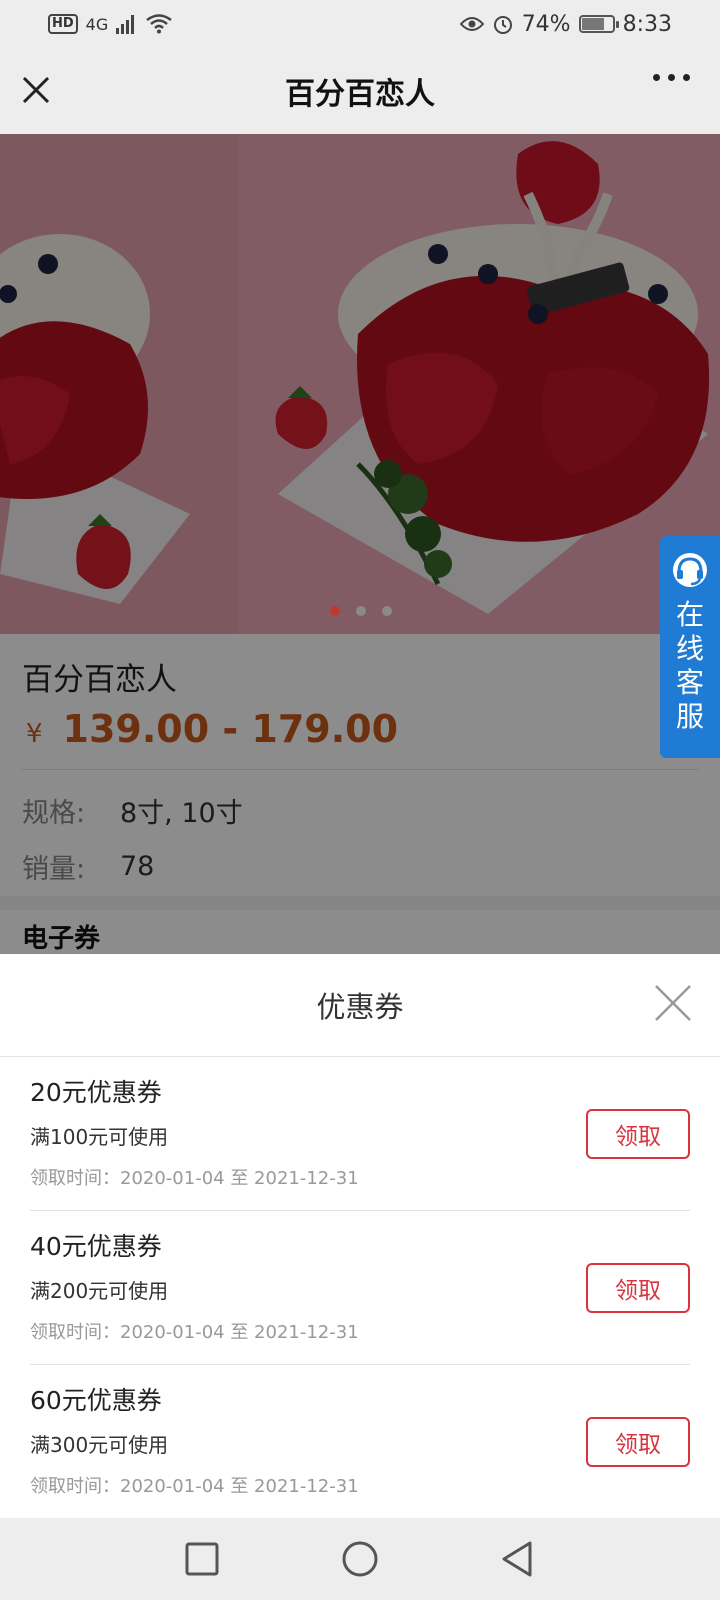  I want to click on wifi-icon, so click(159, 24).